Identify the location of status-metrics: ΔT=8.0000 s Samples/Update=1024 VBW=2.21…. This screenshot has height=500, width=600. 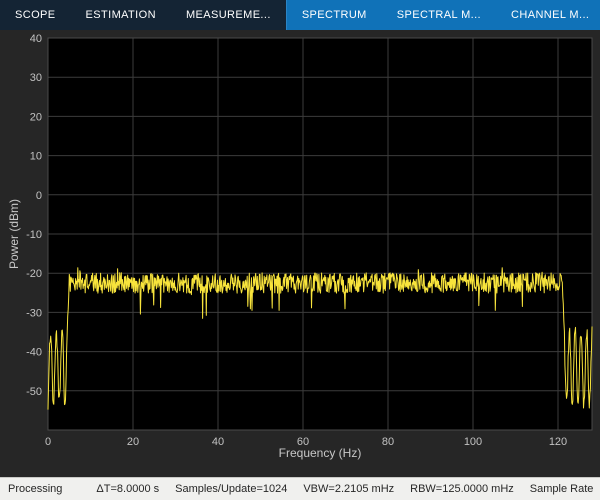
(348, 489).